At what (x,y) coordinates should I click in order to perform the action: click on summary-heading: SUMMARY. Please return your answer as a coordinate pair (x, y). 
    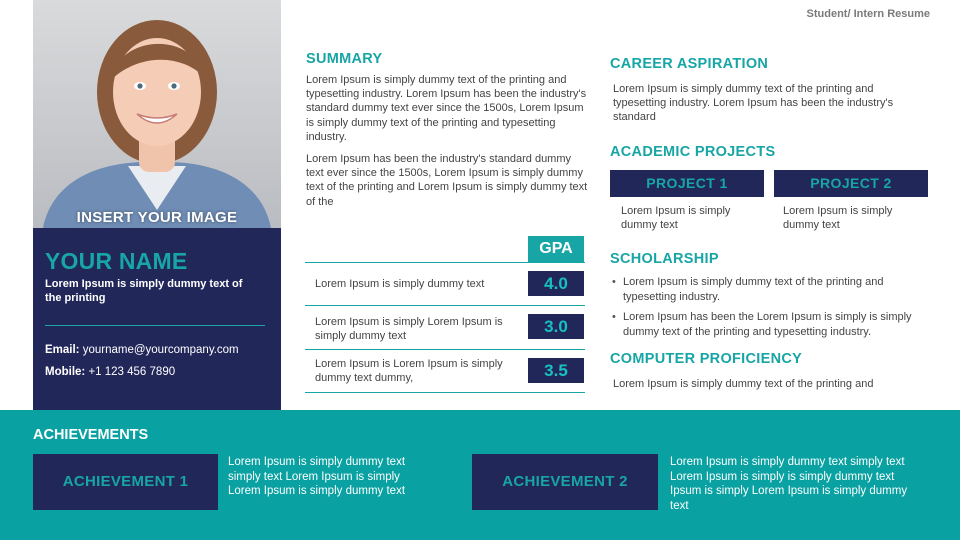
    Looking at the image, I should click on (344, 59).